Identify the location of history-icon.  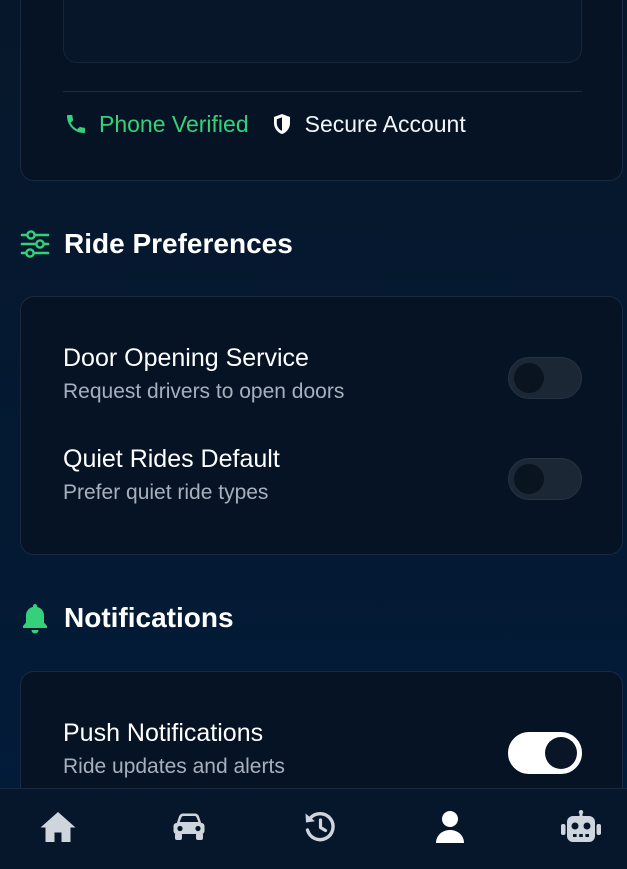
(320, 829).